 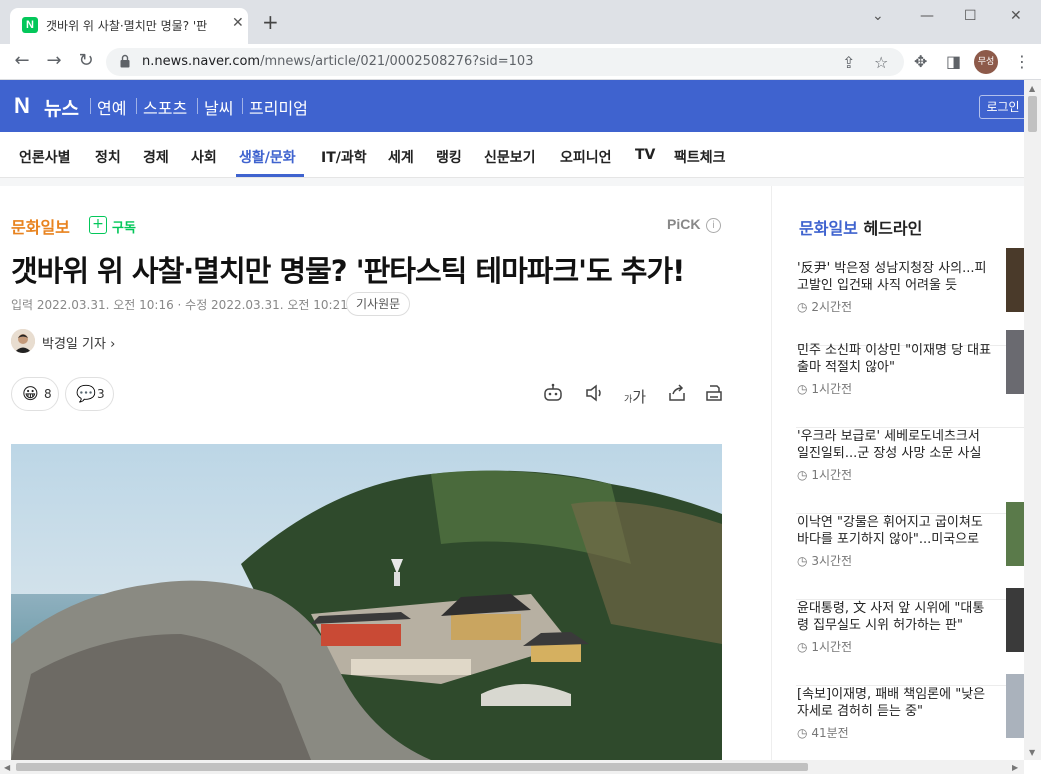 What do you see at coordinates (401, 157) in the screenshot?
I see `category-tab-world: 세계` at bounding box center [401, 157].